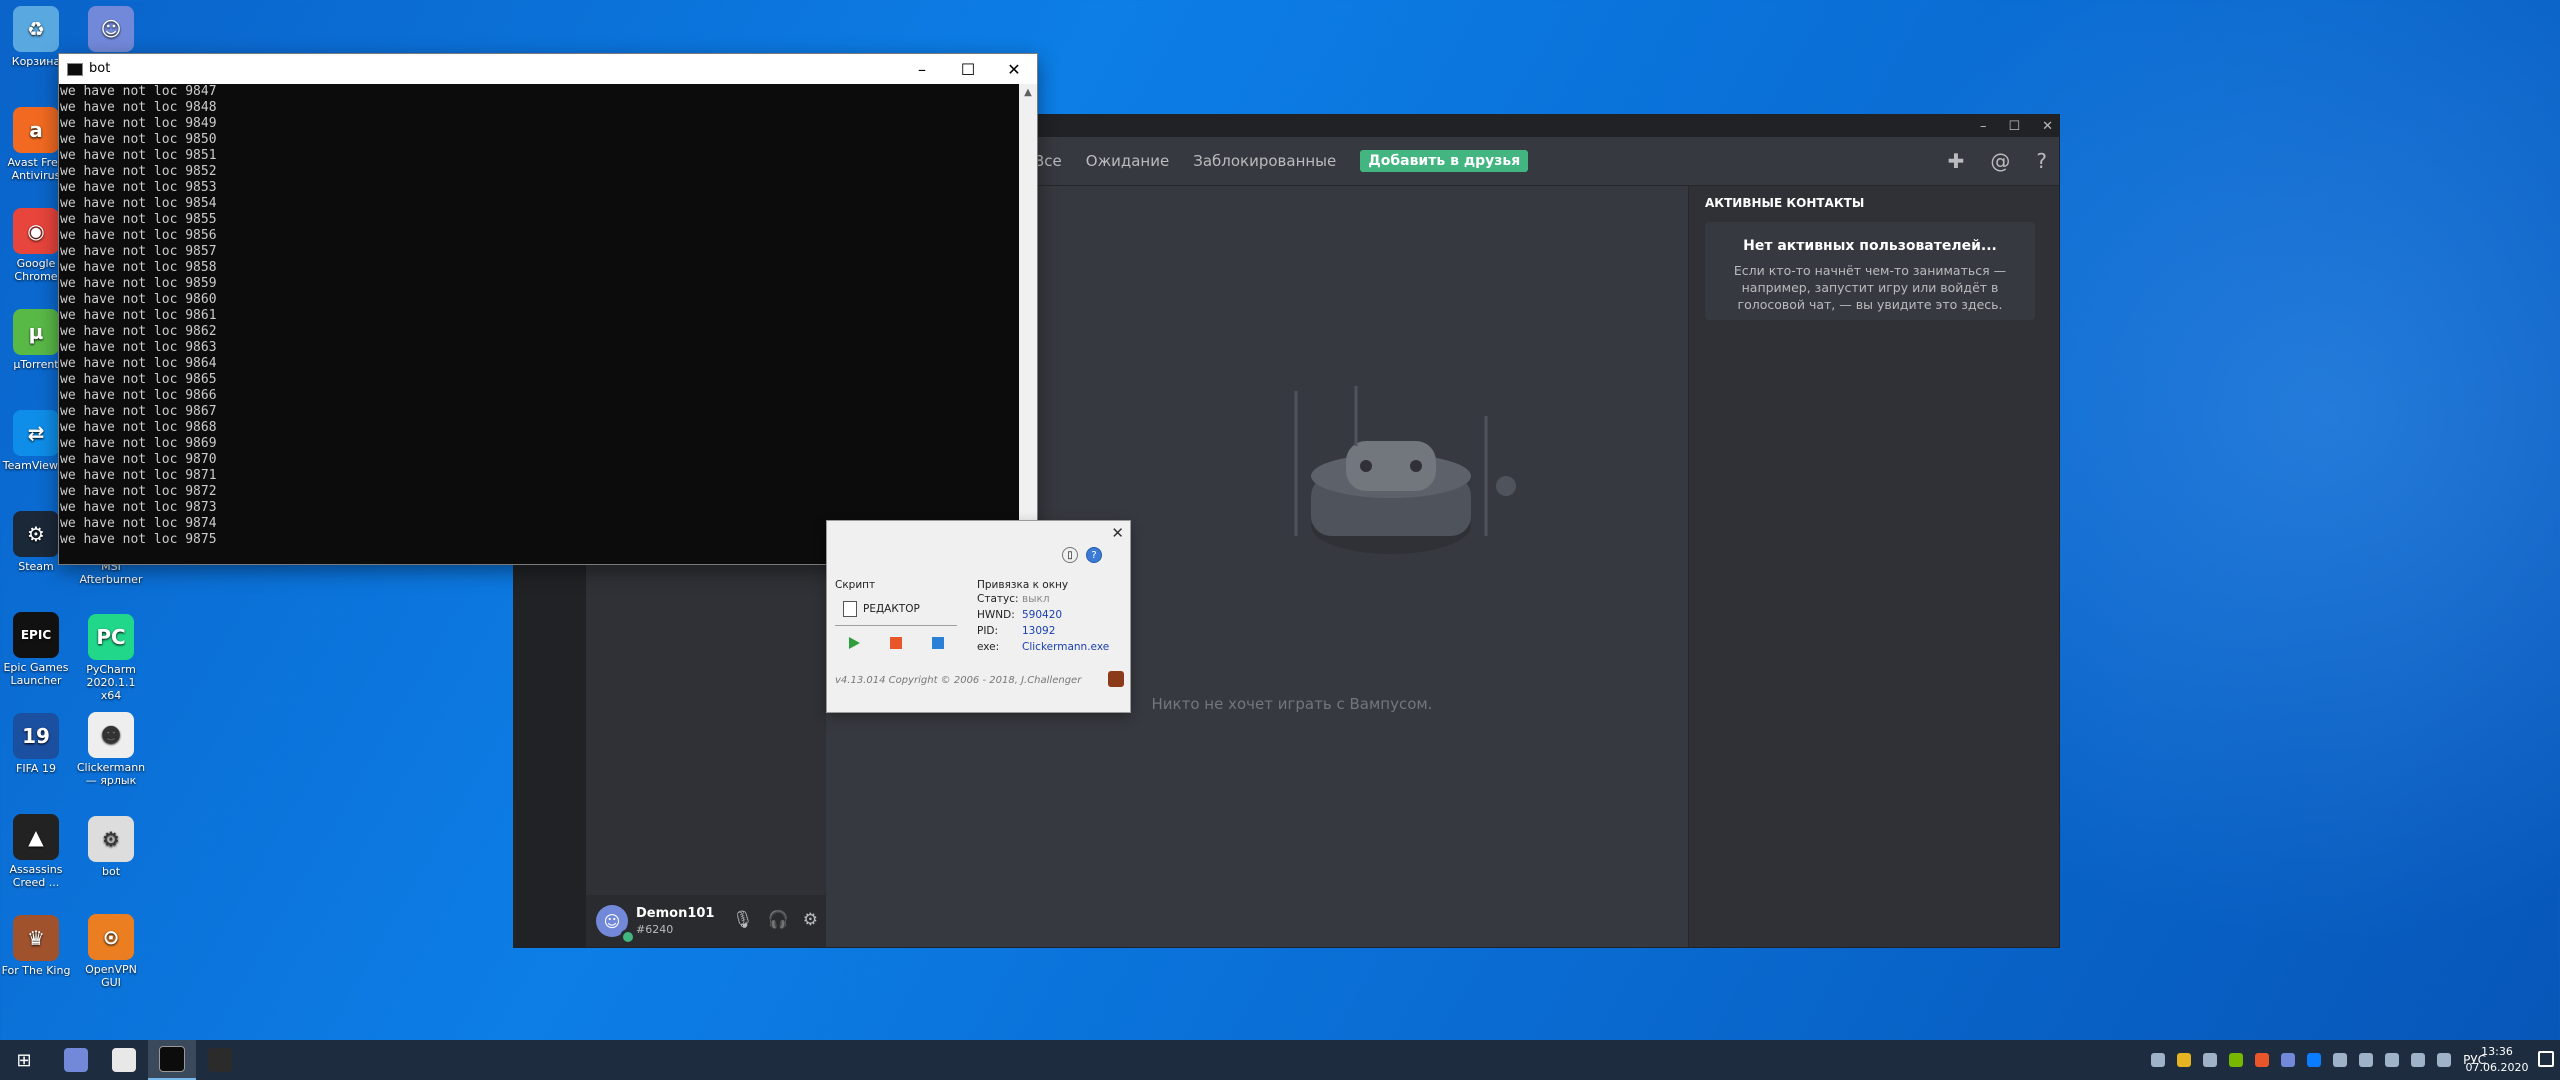 The height and width of the screenshot is (1080, 2560). What do you see at coordinates (1444, 161) in the screenshot?
I see `add-friend-button: Добавить в друзья` at bounding box center [1444, 161].